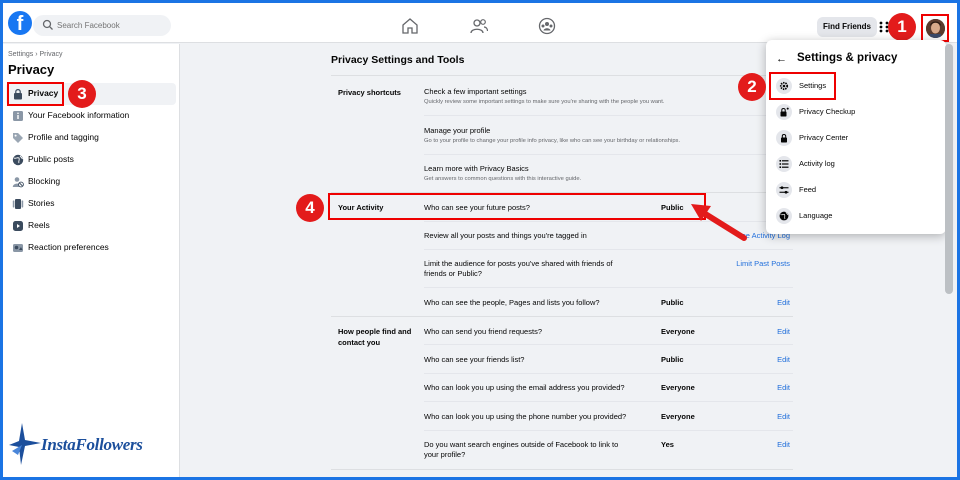 The width and height of the screenshot is (960, 480). Describe the element at coordinates (847, 58) in the screenshot. I see `menu-title: Settings & privacy` at that location.